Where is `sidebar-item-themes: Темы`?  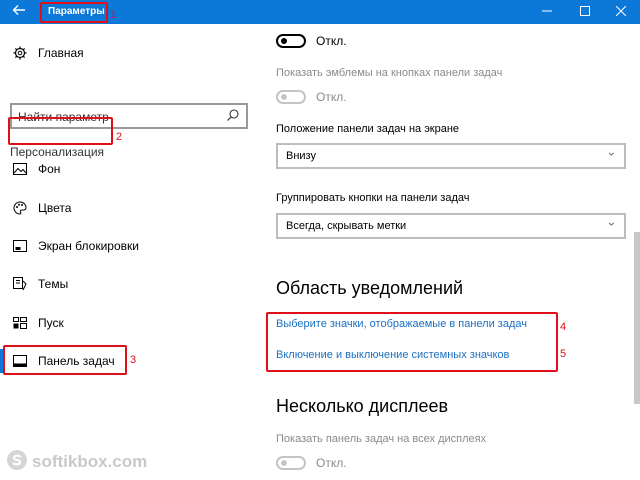
sidebar-item-themes: Темы is located at coordinates (40, 284).